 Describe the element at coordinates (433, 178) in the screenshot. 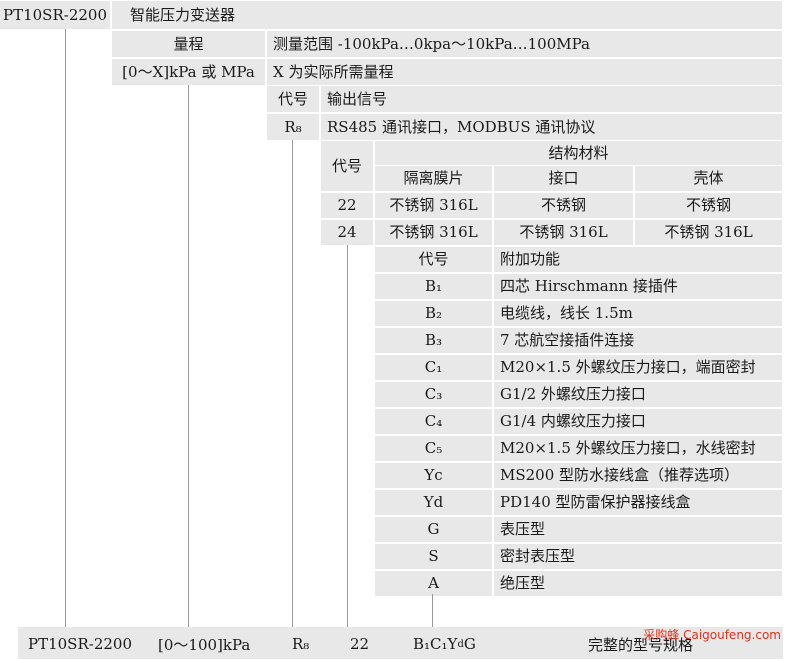

I see `material-col-diaphragm: 隔离膜片` at that location.